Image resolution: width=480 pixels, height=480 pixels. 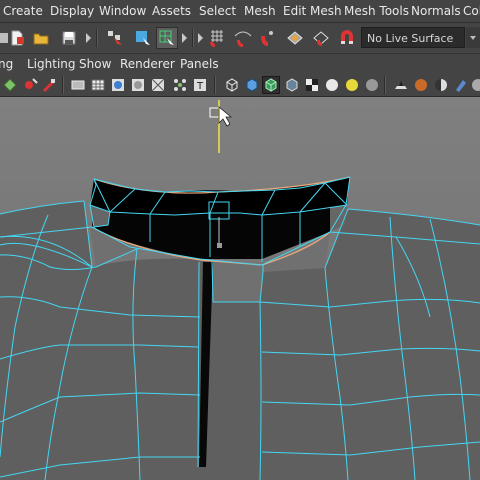 I want to click on menu-assets: Assets, so click(x=171, y=11).